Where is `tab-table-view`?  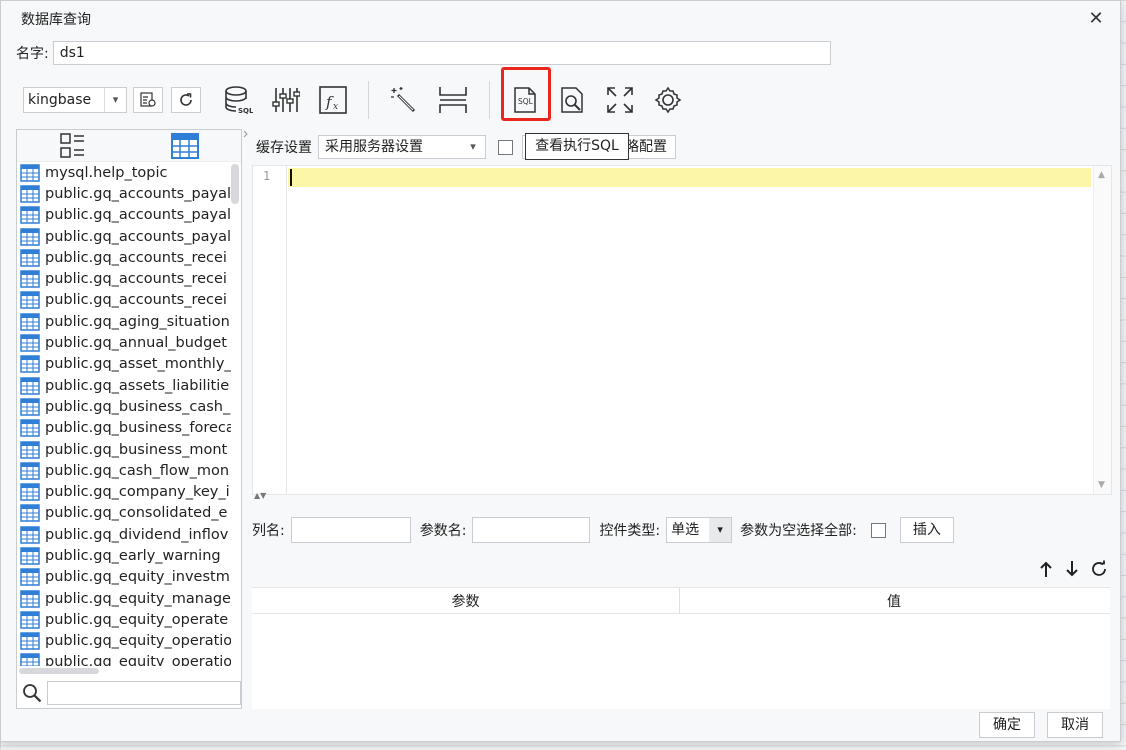
tab-table-view is located at coordinates (185, 145).